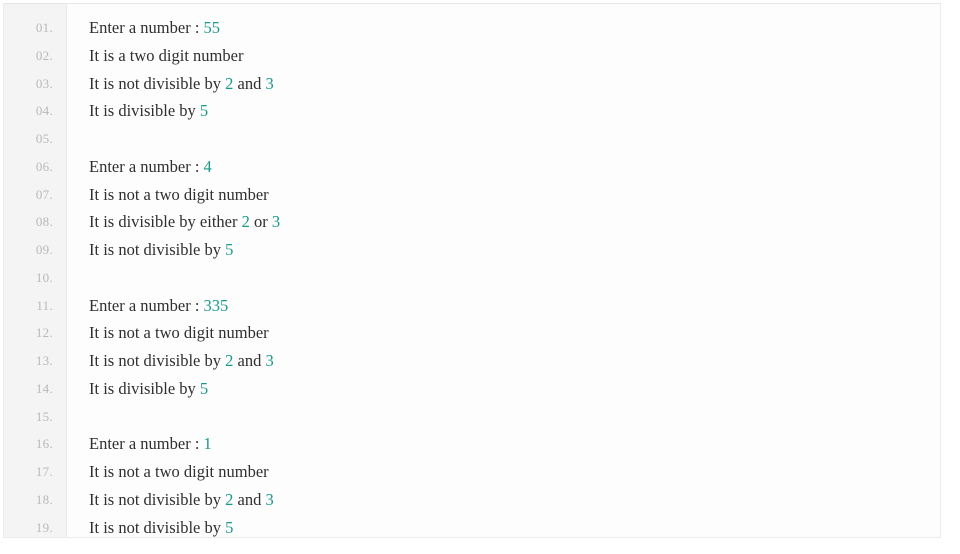 Image resolution: width=960 pixels, height=554 pixels. What do you see at coordinates (260, 222) in the screenshot?
I see `output-text: or` at bounding box center [260, 222].